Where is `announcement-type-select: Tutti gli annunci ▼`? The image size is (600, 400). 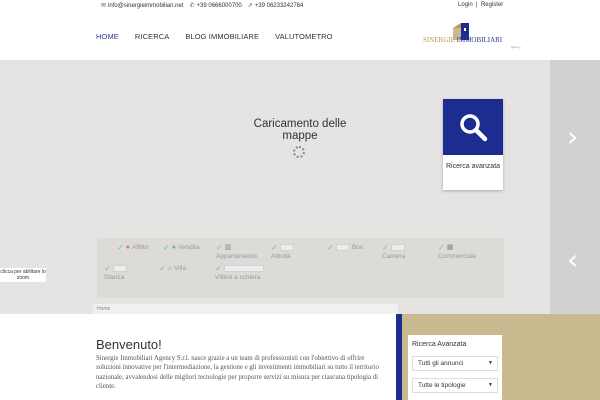
announcement-type-select: Tutti gli annunci ▼ is located at coordinates (455, 363).